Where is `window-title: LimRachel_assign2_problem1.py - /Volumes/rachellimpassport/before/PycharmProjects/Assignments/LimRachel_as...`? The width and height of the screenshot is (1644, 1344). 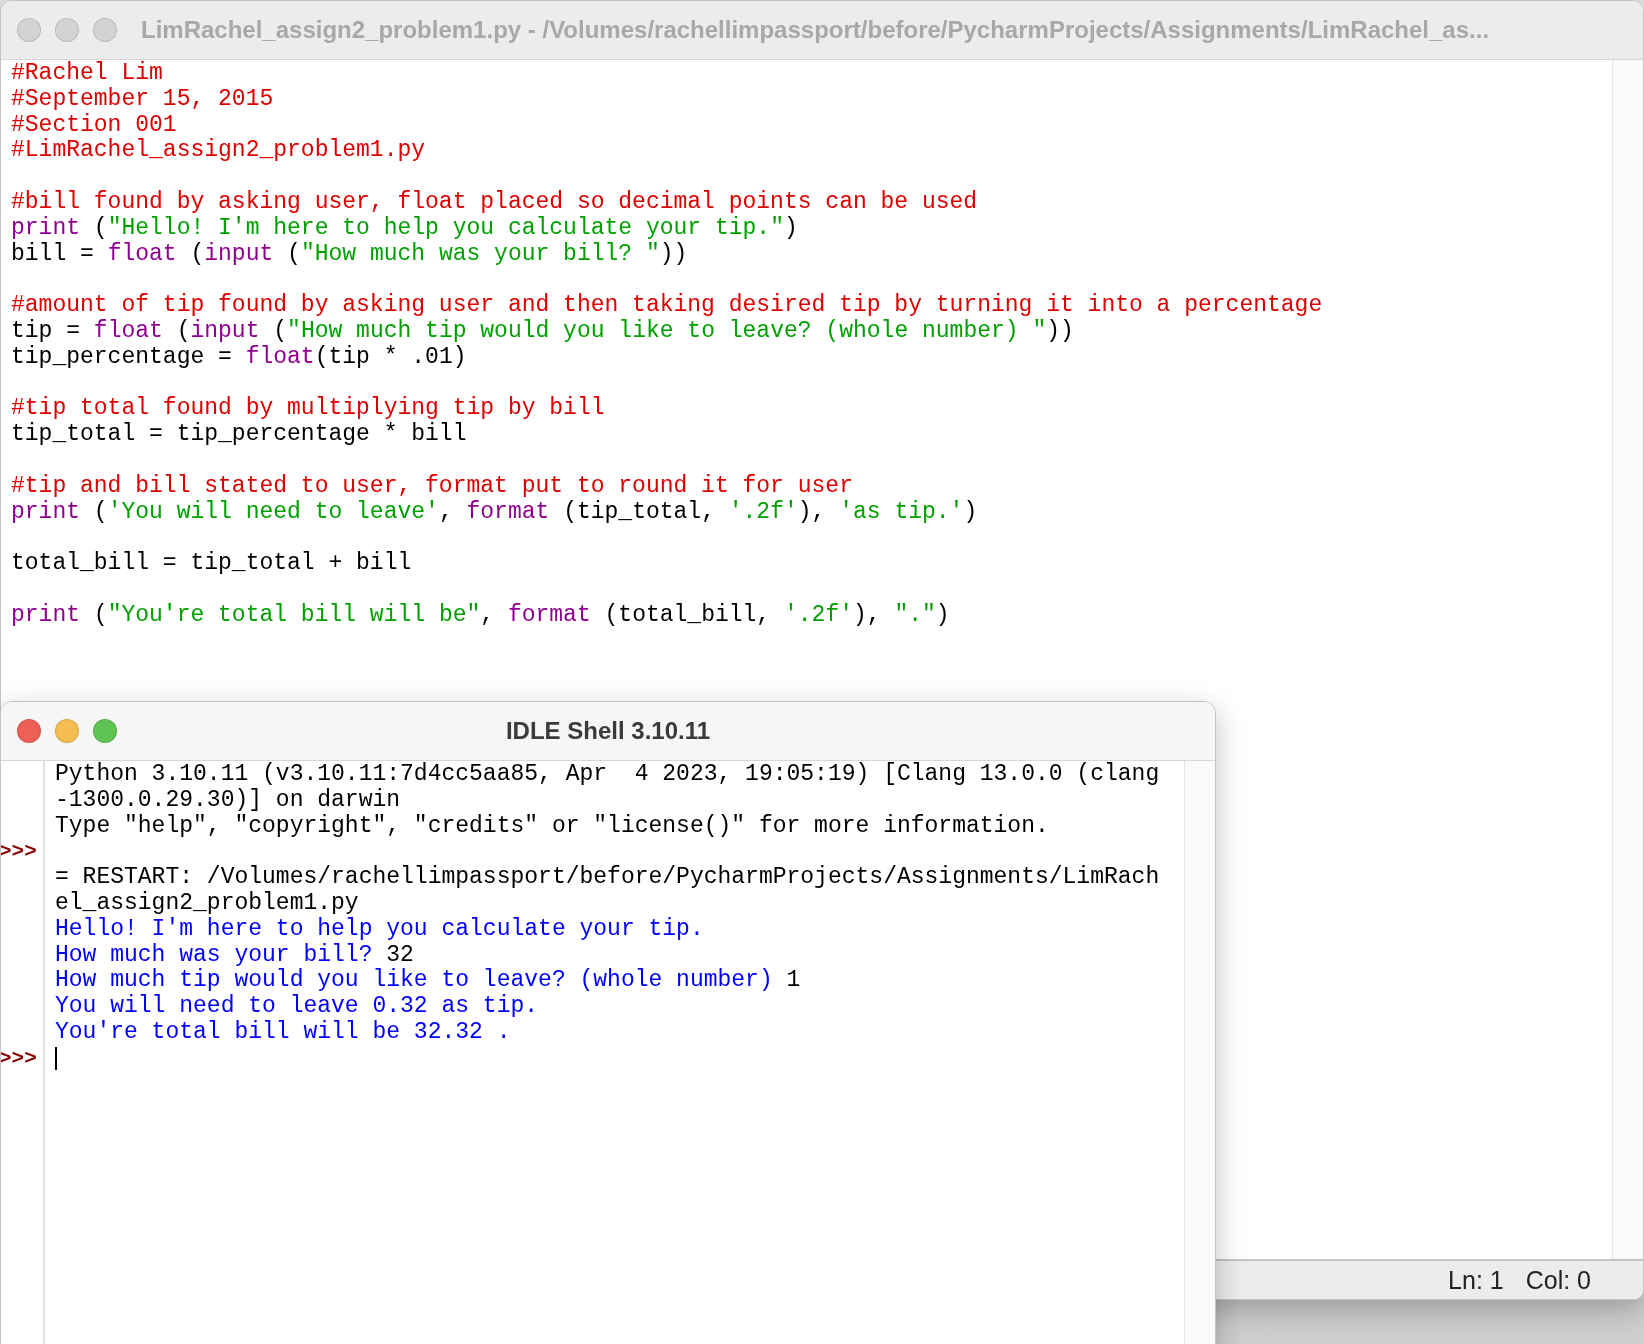 window-title: LimRachel_assign2_problem1.py - /Volumes/rachellimpassport/before/PycharmProjects/Assignments/LimRachel_as... is located at coordinates (815, 30).